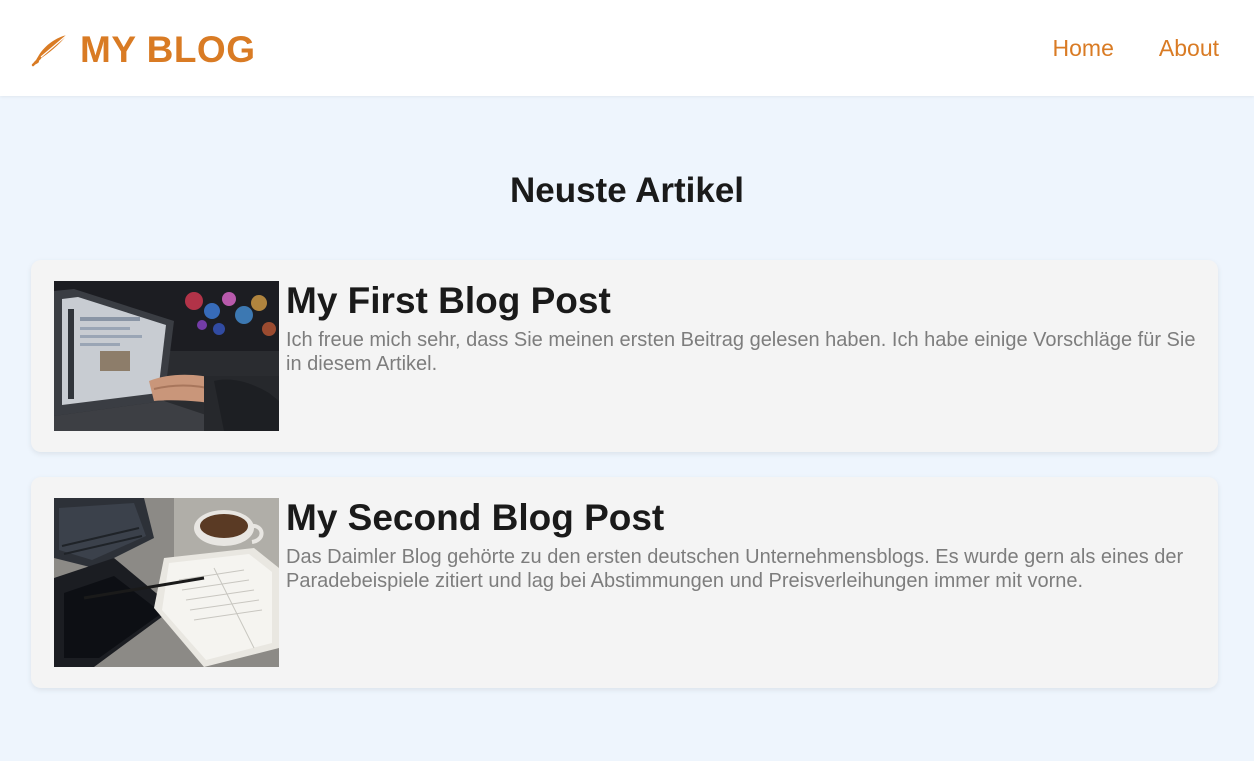 The image size is (1254, 761). I want to click on section-title: Neuste Artikel, so click(627, 190).